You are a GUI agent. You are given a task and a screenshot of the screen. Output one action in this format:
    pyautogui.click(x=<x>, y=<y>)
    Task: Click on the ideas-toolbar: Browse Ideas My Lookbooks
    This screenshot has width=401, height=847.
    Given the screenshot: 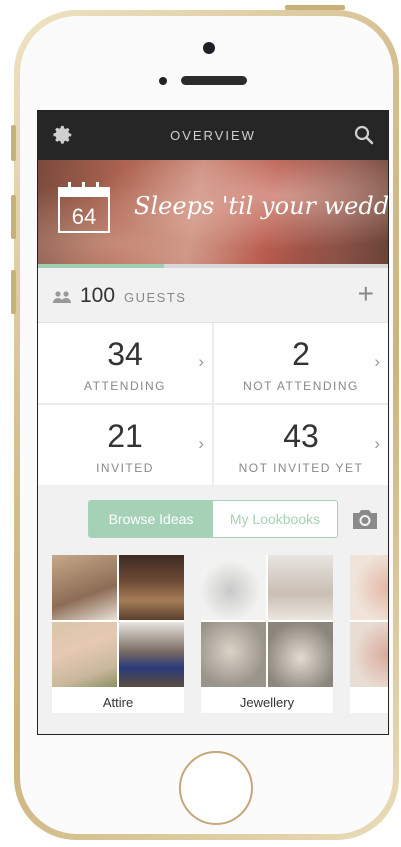 What is the action you would take?
    pyautogui.click(x=213, y=520)
    